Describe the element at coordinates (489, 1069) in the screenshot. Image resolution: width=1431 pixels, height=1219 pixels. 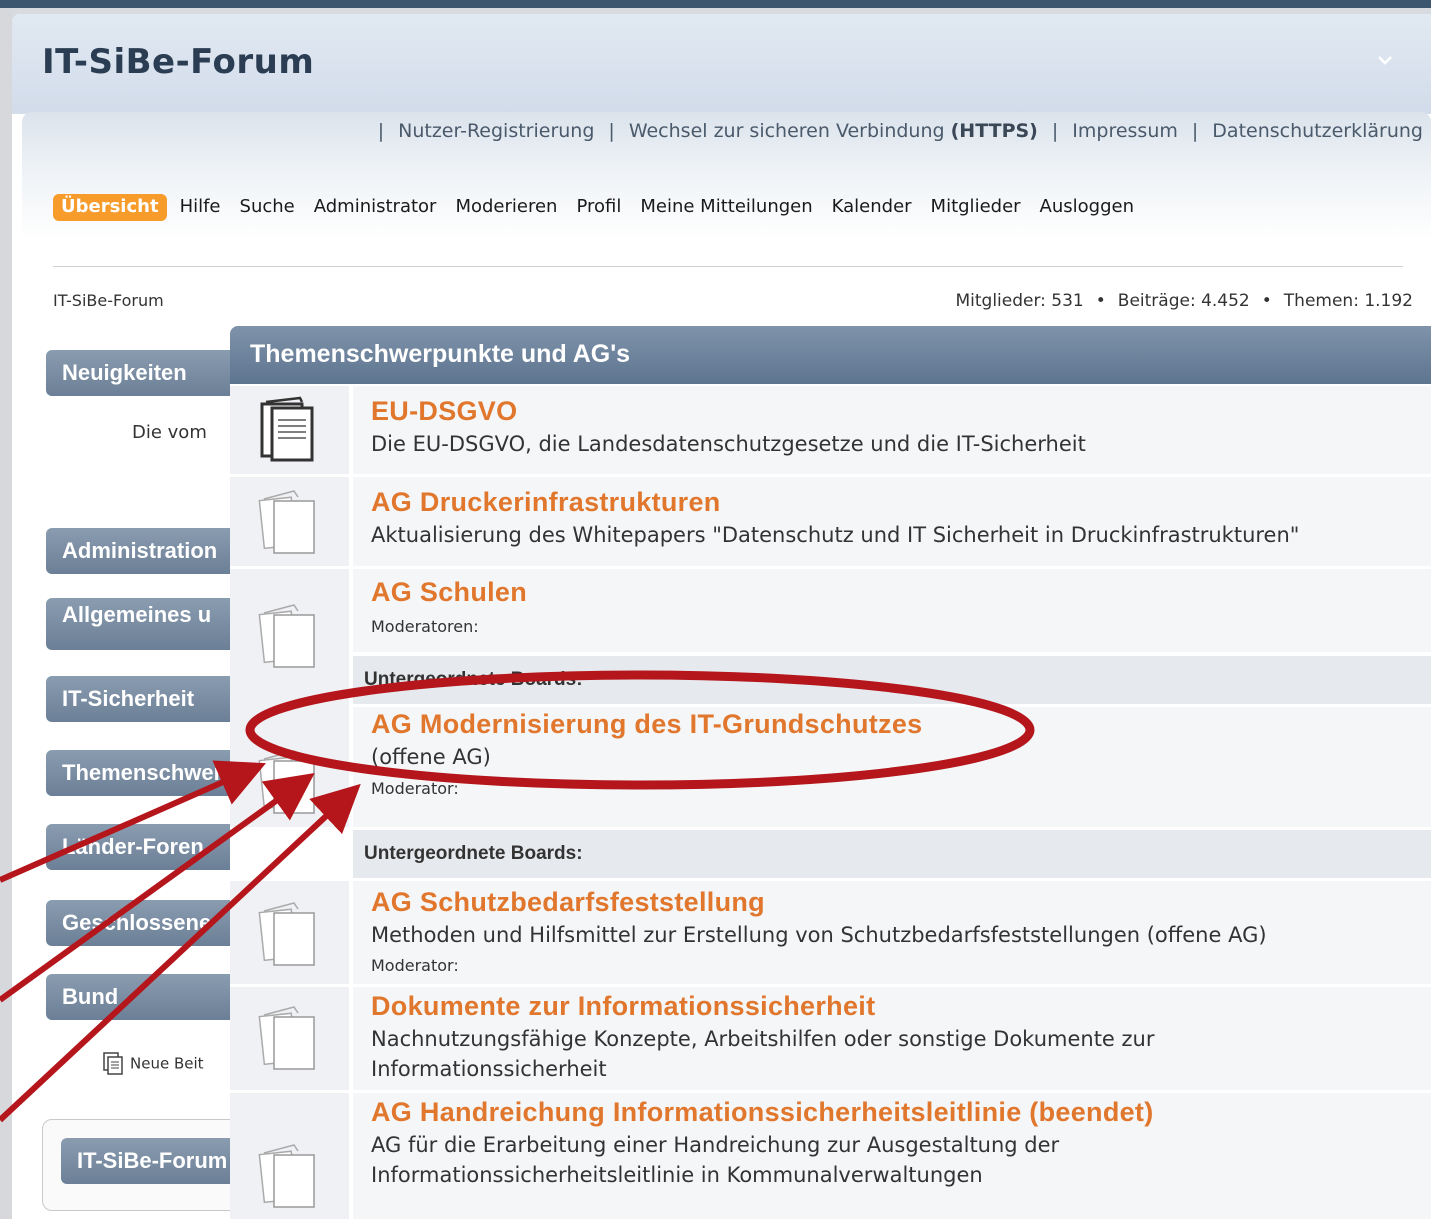
I see `forum-description-line2: Informationssicherheit` at that location.